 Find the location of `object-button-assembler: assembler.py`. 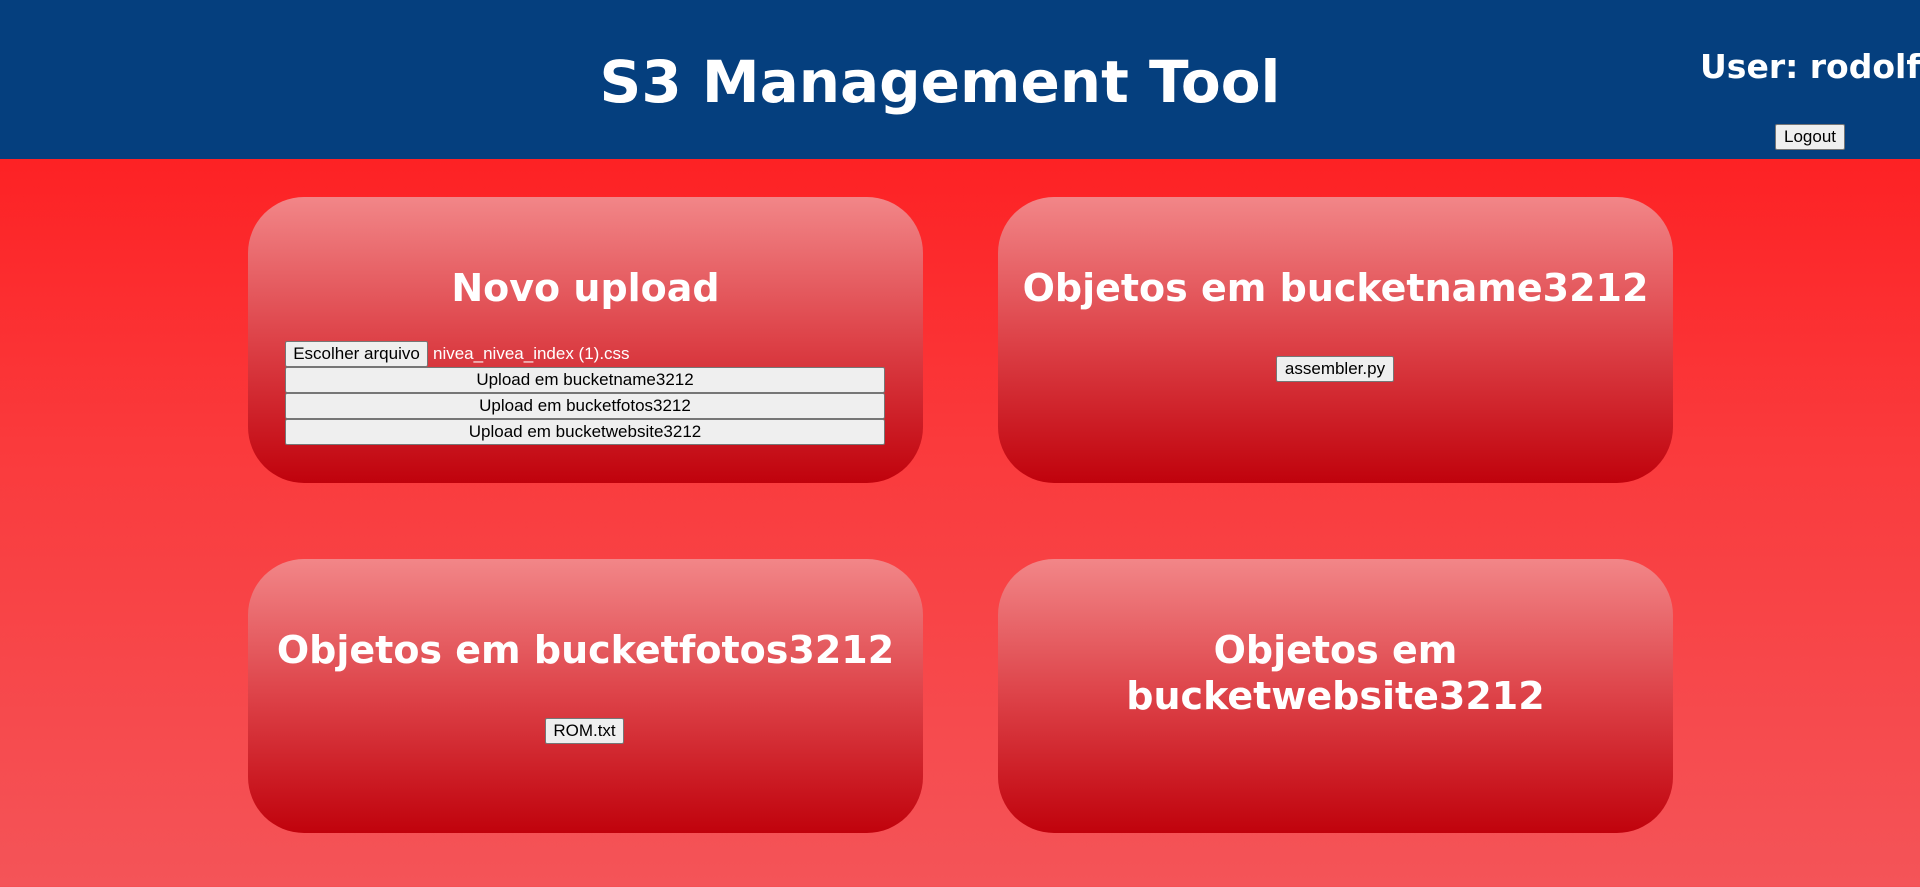

object-button-assembler: assembler.py is located at coordinates (1335, 369).